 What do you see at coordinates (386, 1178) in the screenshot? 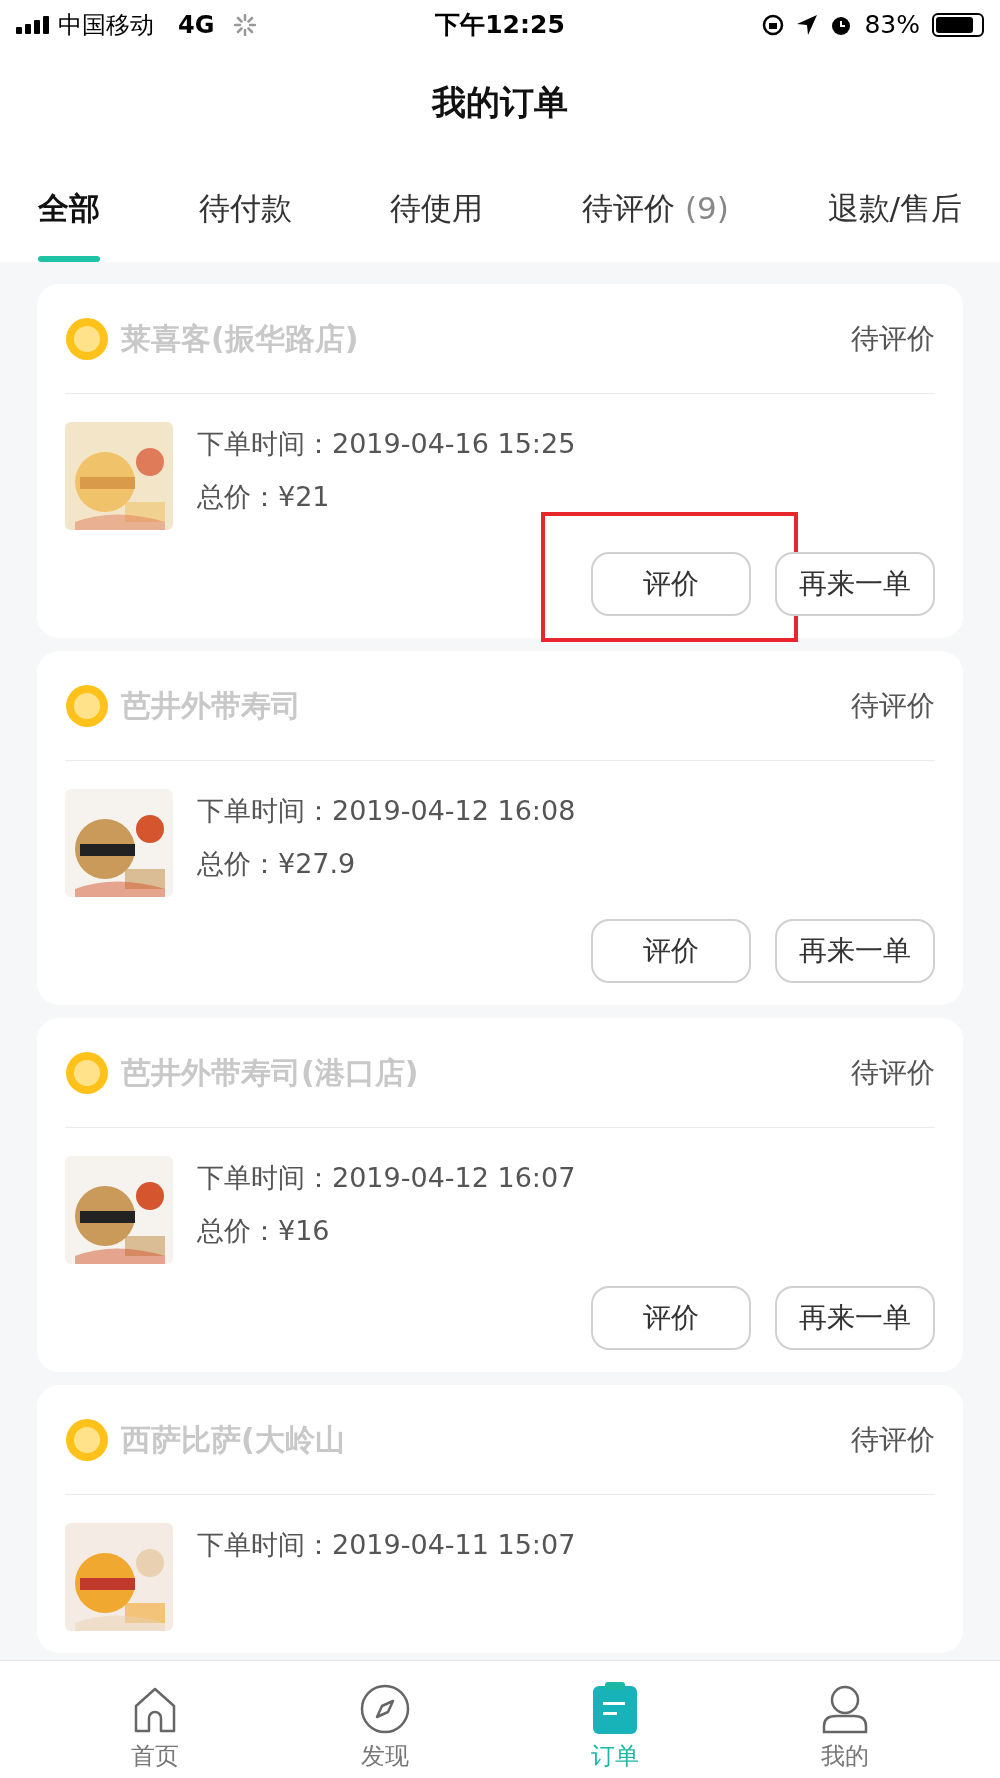
I see `order-time: 下单时间：2019-04-12 16:07` at bounding box center [386, 1178].